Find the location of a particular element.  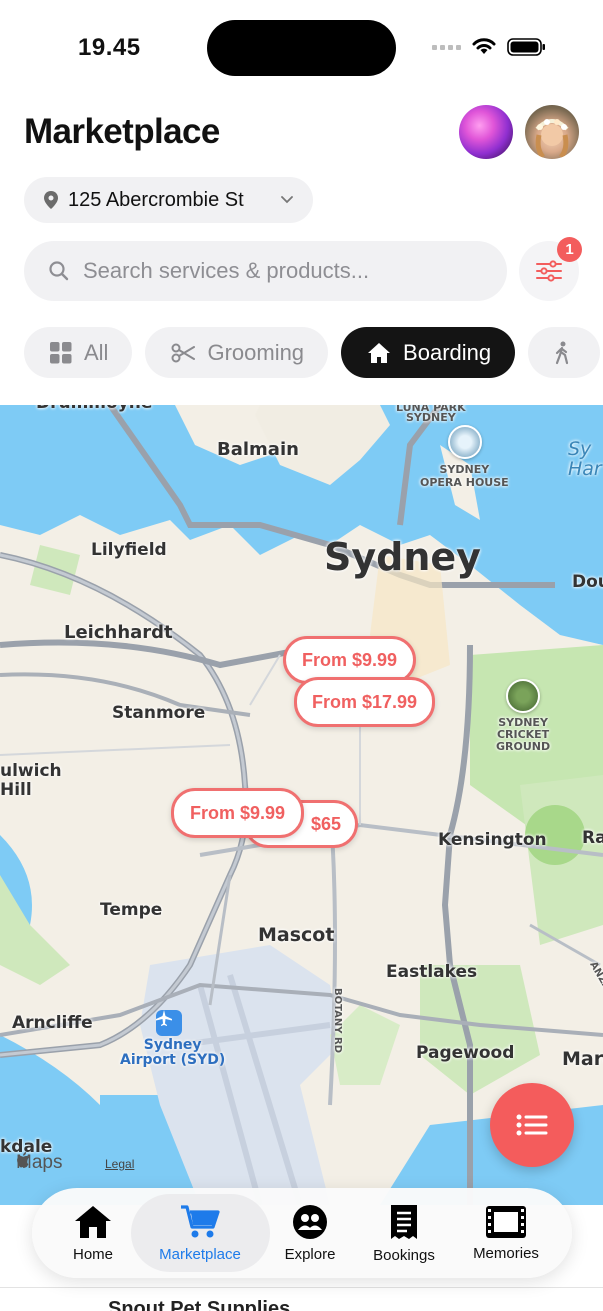

tab-label: Memories is located at coordinates (506, 1253).